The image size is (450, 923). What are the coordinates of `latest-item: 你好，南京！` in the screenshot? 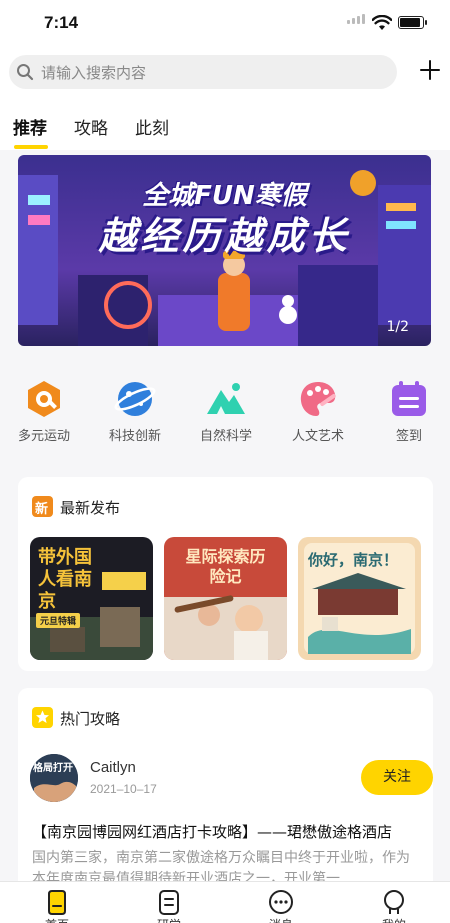 It's located at (359, 598).